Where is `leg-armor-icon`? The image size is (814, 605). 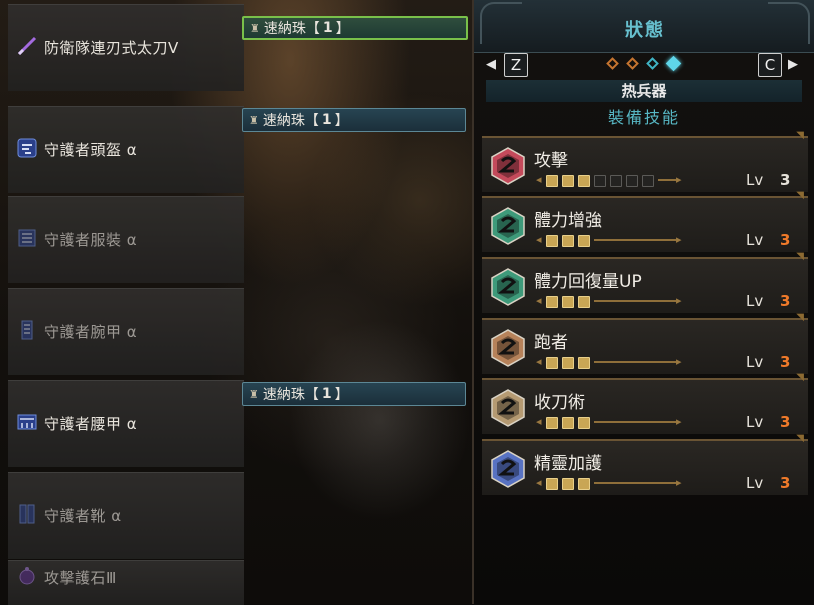 leg-armor-icon is located at coordinates (27, 514).